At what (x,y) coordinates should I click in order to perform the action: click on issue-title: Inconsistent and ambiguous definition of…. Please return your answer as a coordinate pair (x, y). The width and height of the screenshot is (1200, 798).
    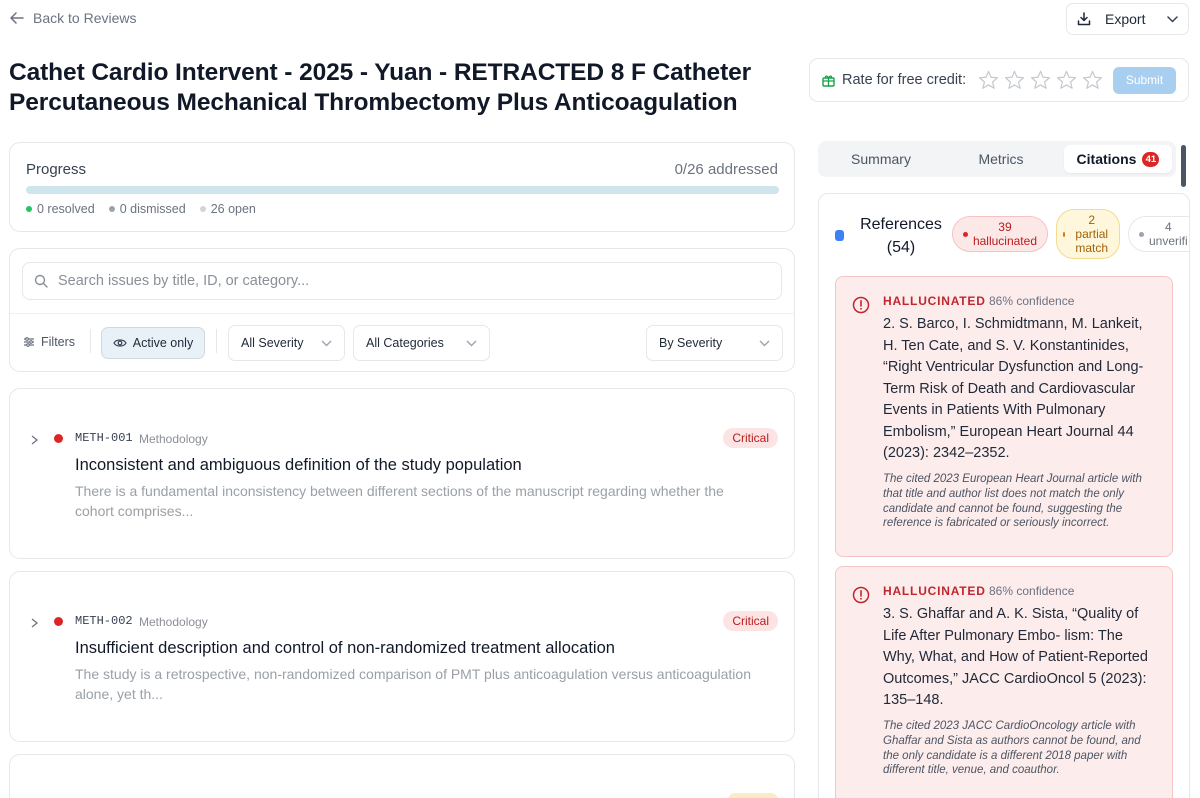
    Looking at the image, I should click on (298, 465).